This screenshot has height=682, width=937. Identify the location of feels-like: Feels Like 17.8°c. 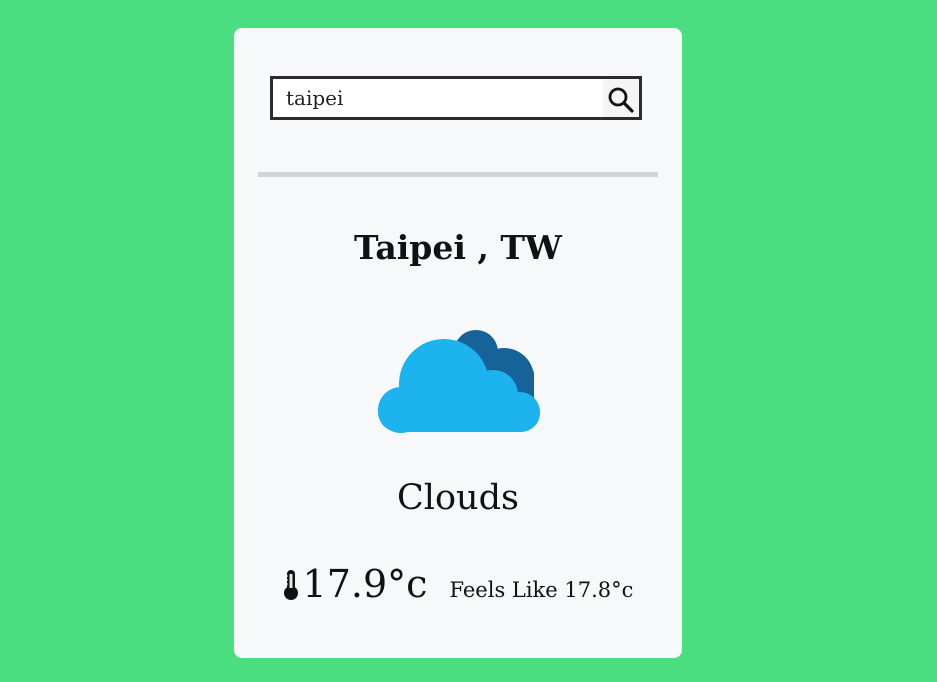
(541, 590).